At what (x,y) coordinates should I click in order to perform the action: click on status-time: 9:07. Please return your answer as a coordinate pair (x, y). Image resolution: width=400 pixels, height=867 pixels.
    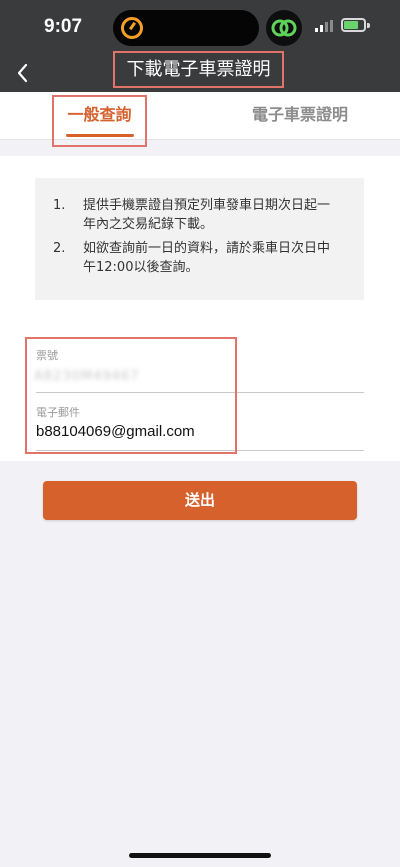
    Looking at the image, I should click on (63, 26).